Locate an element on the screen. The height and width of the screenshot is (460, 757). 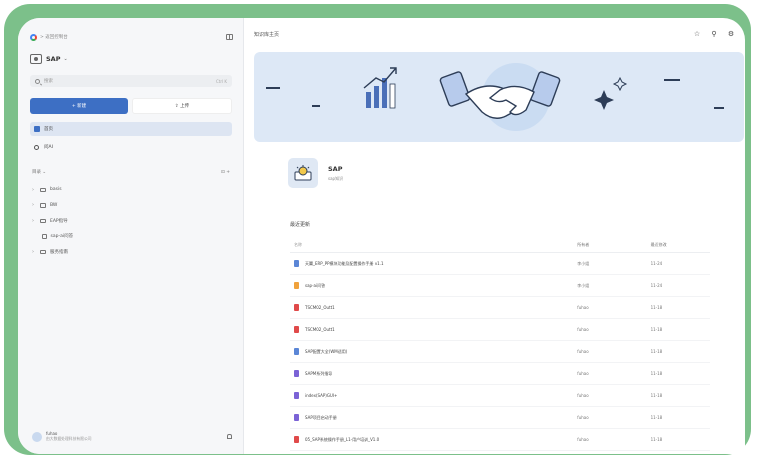
upload-button: ⇪ 上传 is located at coordinates (182, 106).